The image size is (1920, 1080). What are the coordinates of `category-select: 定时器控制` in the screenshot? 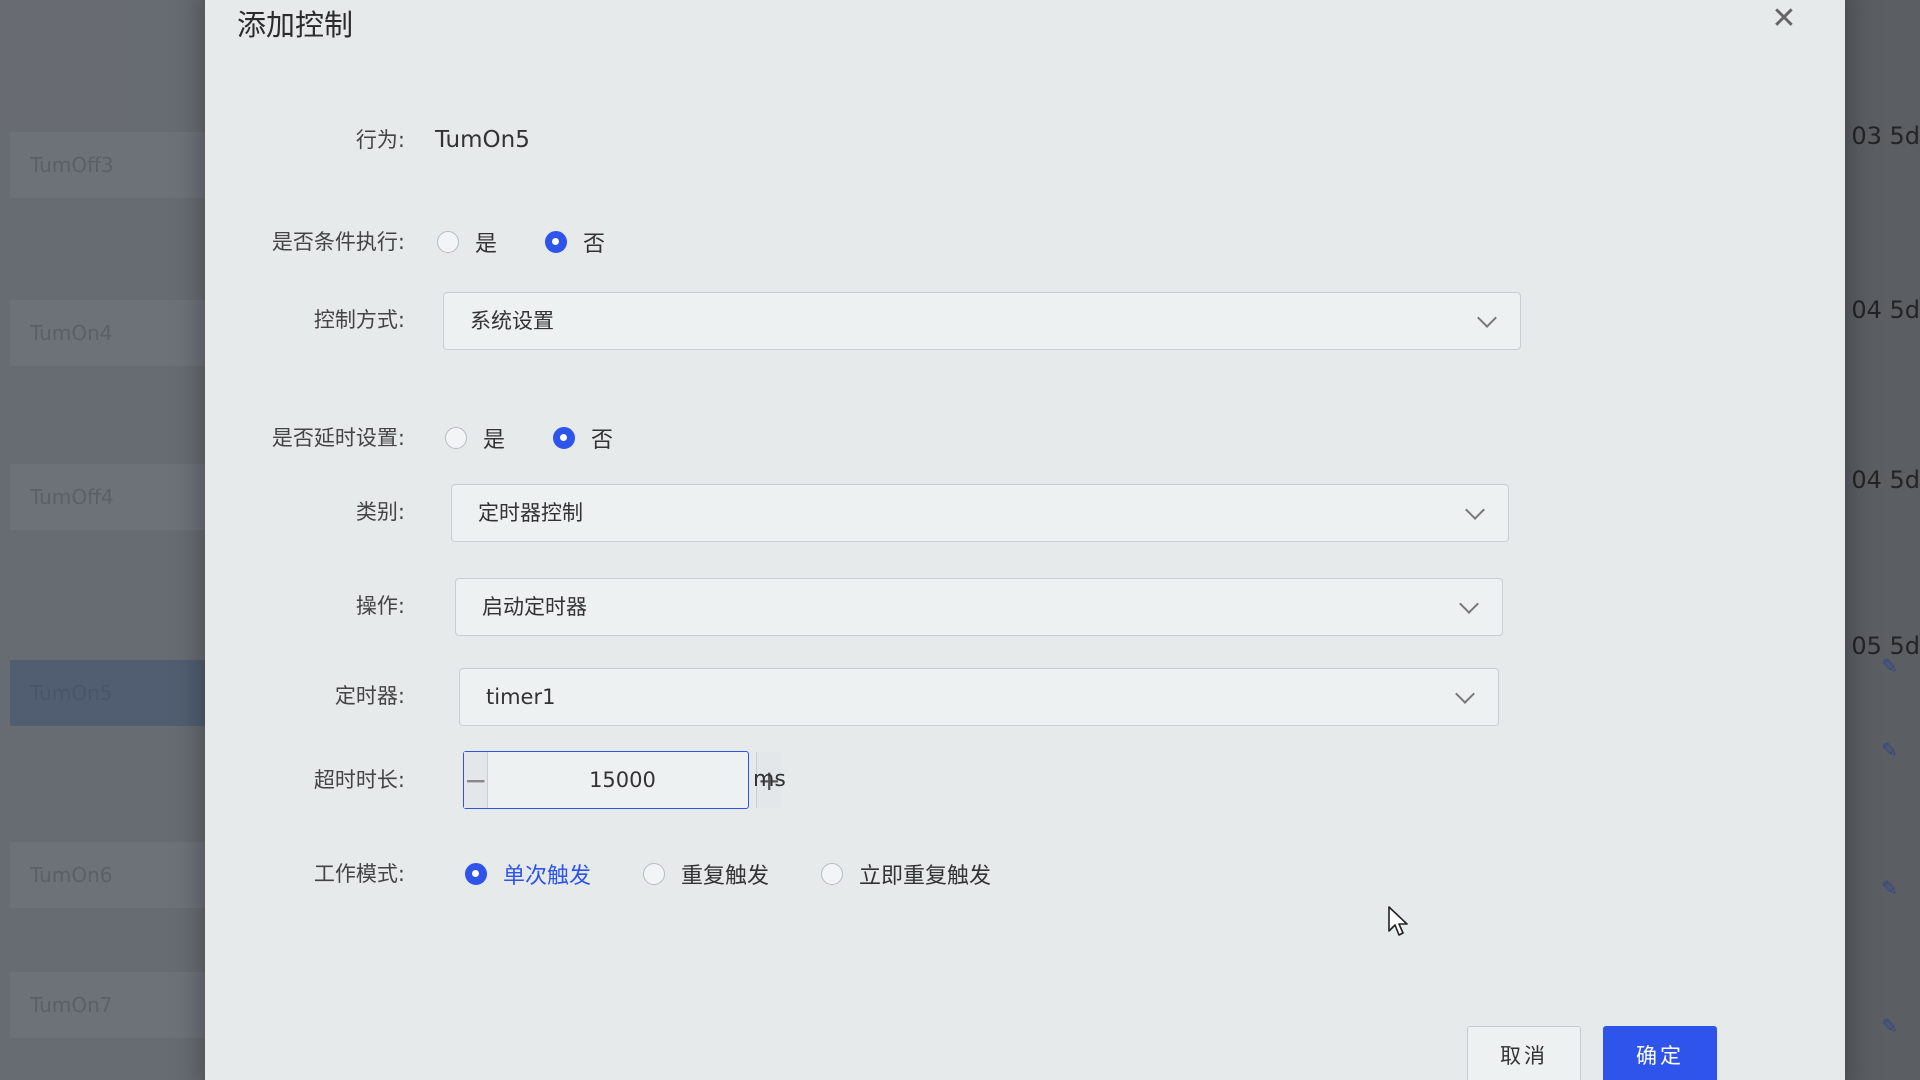 It's located at (980, 513).